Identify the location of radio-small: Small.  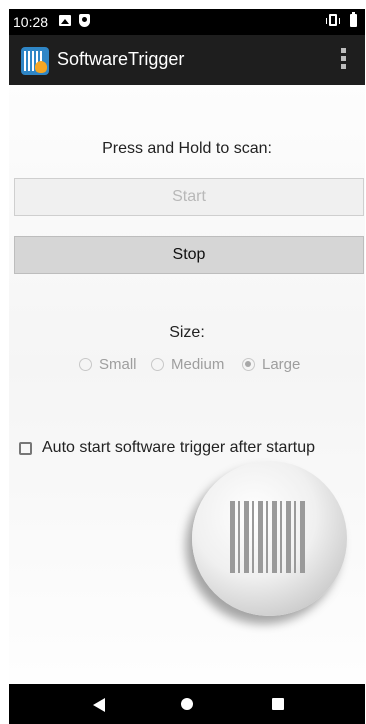
(108, 364).